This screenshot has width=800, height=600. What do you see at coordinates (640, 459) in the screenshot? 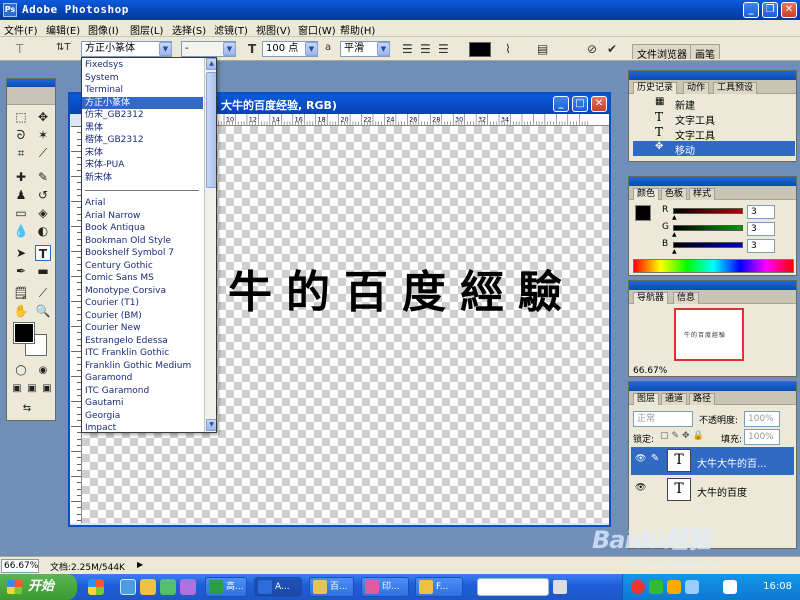
I see `visibility-eye-icon: 👁` at bounding box center [640, 459].